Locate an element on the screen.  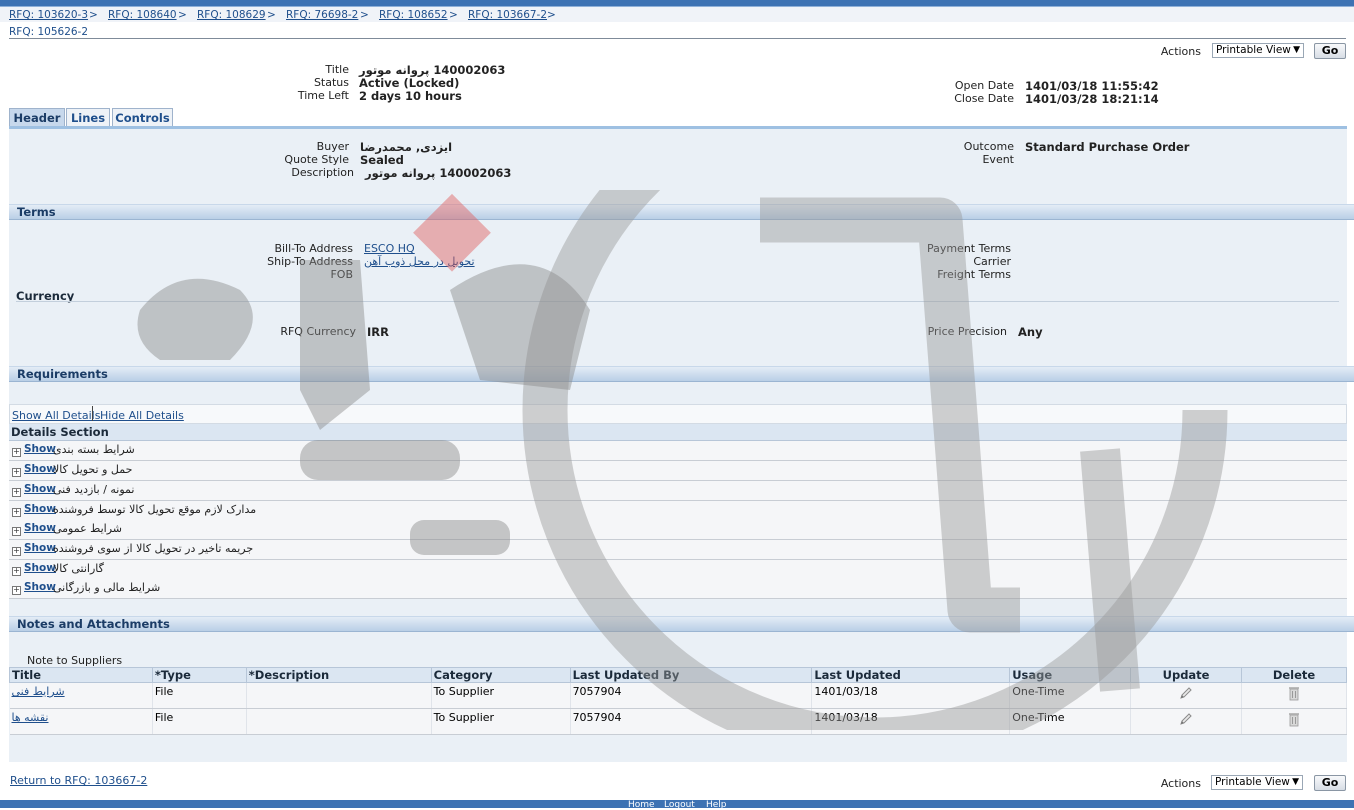
footer-bar: Home Logout Help is located at coordinates (677, 805).